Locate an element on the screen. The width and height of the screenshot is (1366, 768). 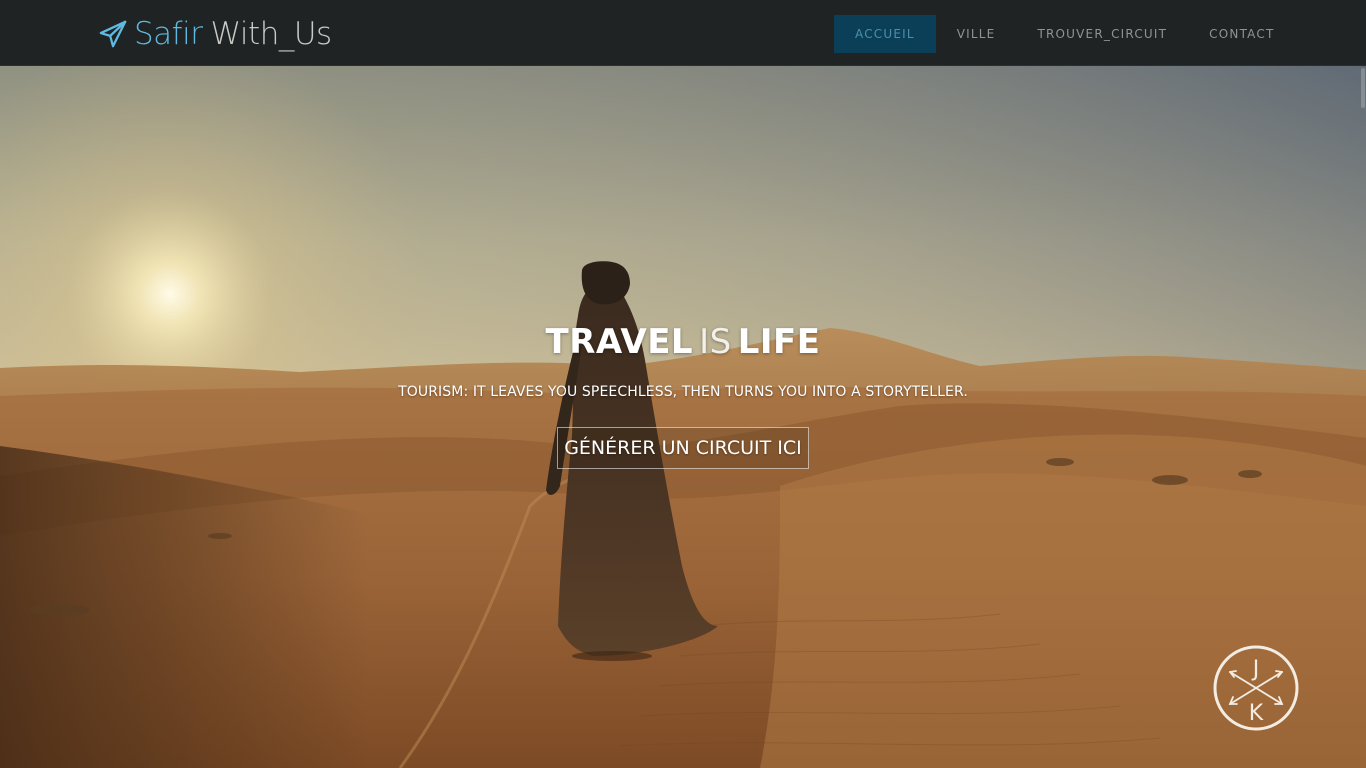
hero-title: TRAVEL IS LIFE is located at coordinates (683, 342).